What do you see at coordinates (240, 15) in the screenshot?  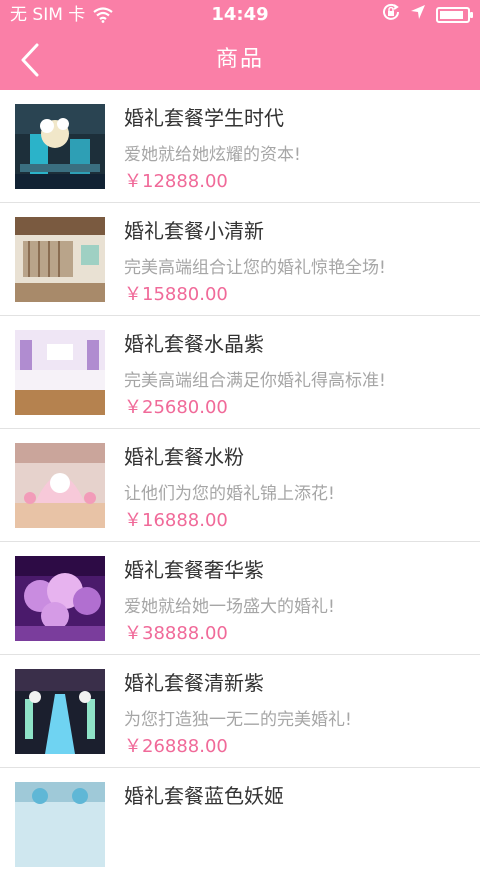 I see `status-bar: 无 SIM 卡 14:49` at bounding box center [240, 15].